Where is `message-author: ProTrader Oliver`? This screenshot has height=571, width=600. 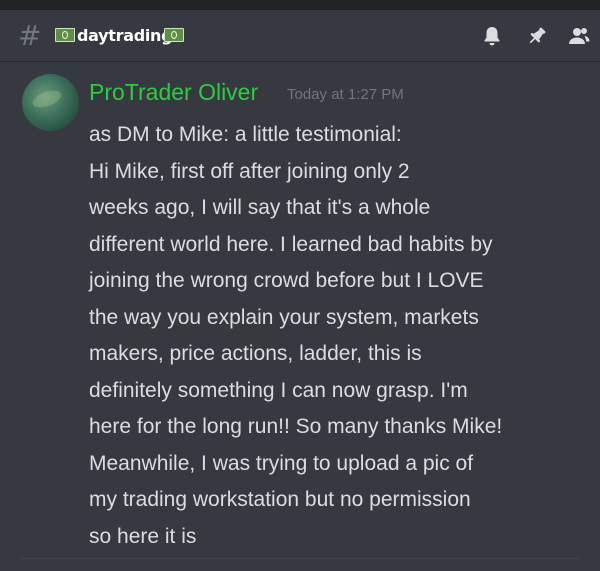
message-author: ProTrader Oliver is located at coordinates (173, 92).